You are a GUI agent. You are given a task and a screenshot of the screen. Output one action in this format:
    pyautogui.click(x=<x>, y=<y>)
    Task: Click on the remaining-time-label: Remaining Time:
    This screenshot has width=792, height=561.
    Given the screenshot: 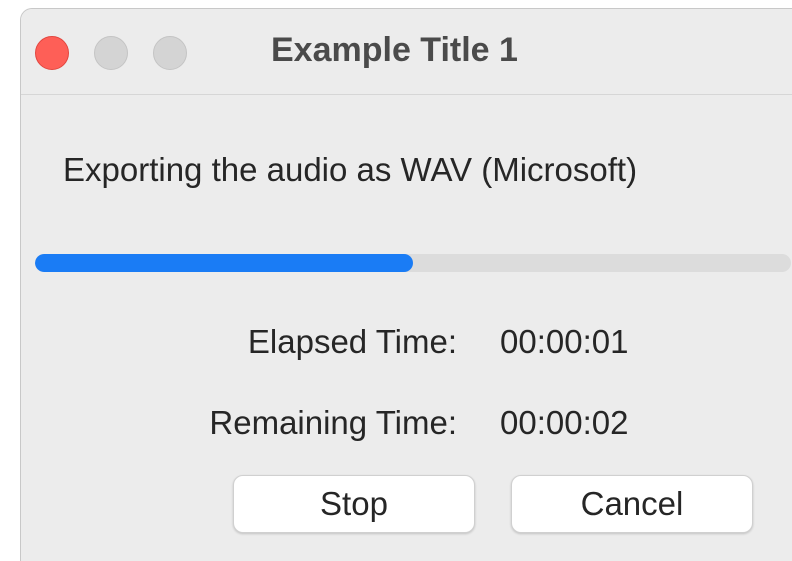 What is the action you would take?
    pyautogui.click(x=333, y=422)
    